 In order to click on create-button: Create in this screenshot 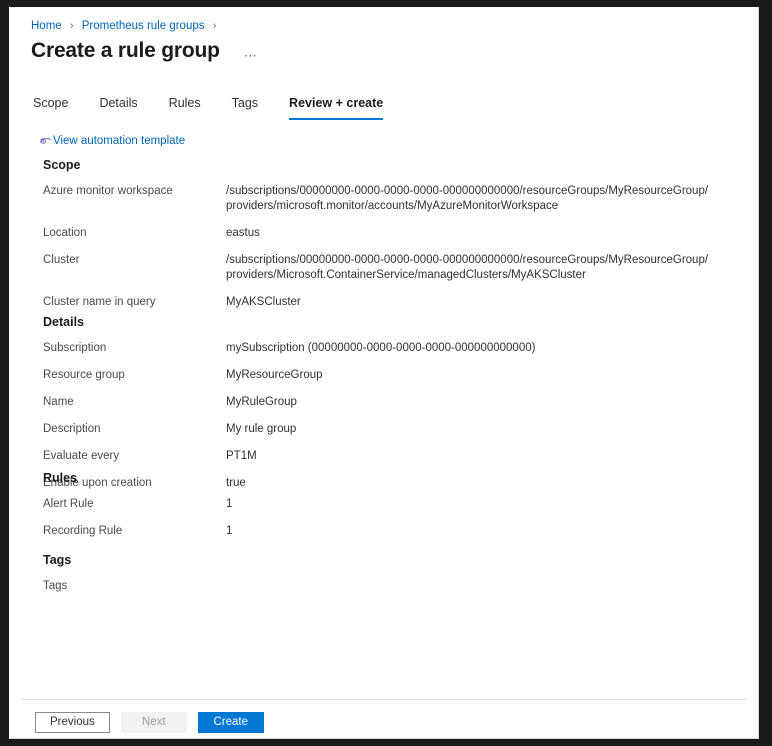, I will do `click(230, 722)`.